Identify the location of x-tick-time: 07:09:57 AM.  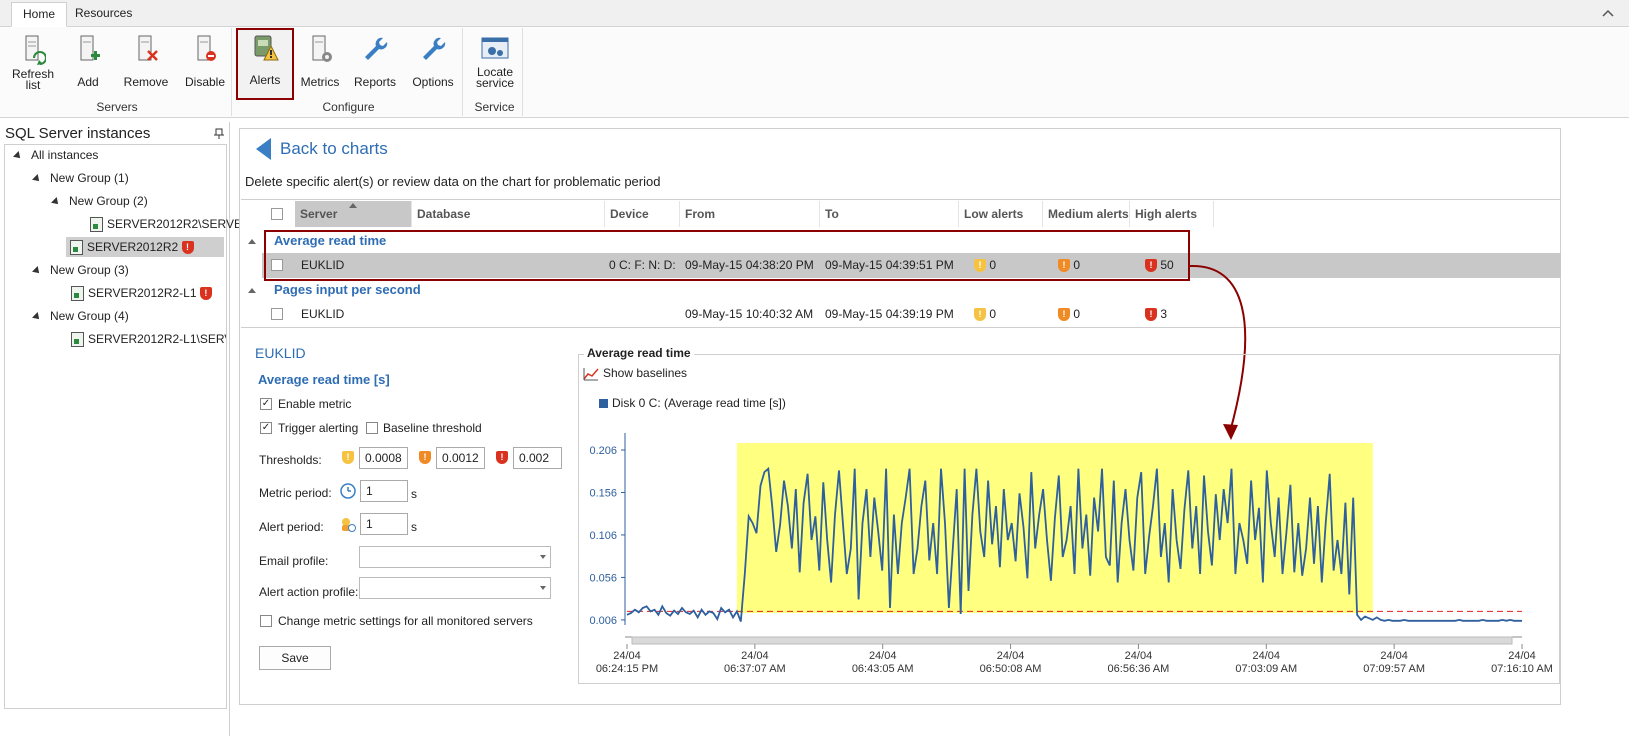
(1394, 669).